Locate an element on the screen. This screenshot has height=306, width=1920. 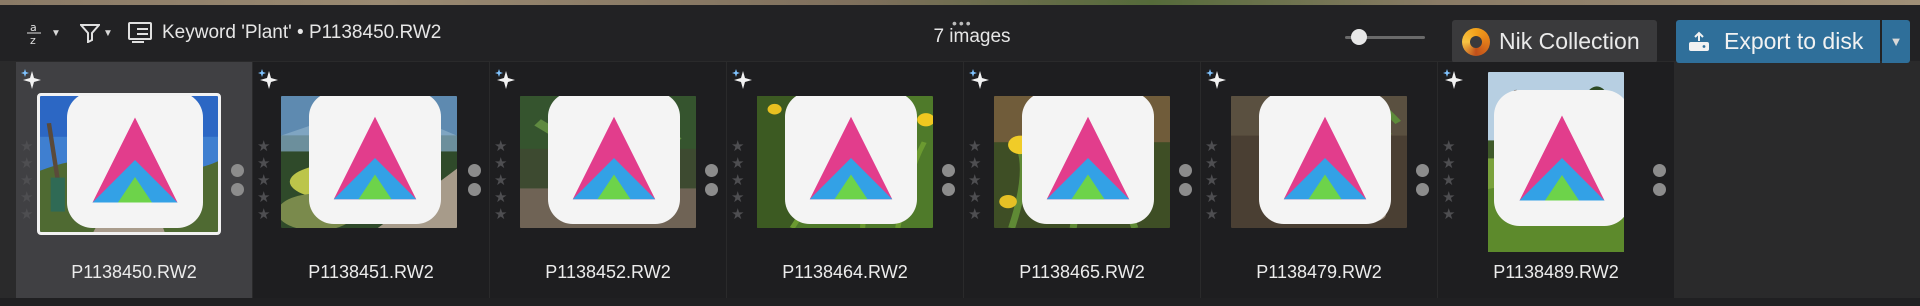
nik-collection-logo-icon is located at coordinates (1476, 41).